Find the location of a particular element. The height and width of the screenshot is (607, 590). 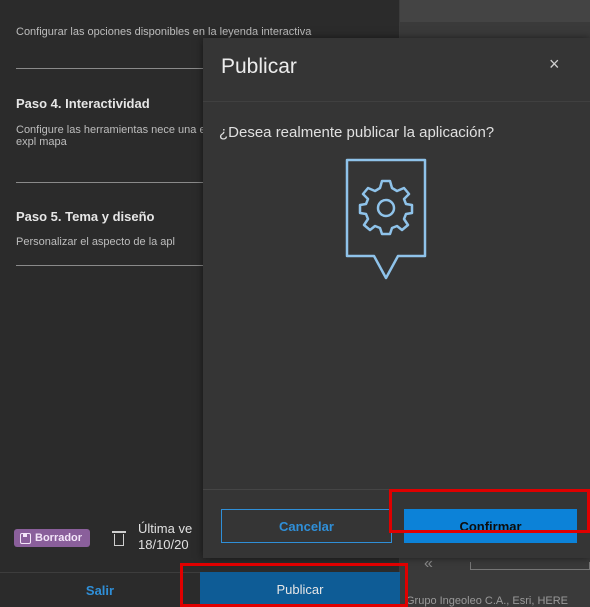

publish-gear-icon is located at coordinates (386, 219).